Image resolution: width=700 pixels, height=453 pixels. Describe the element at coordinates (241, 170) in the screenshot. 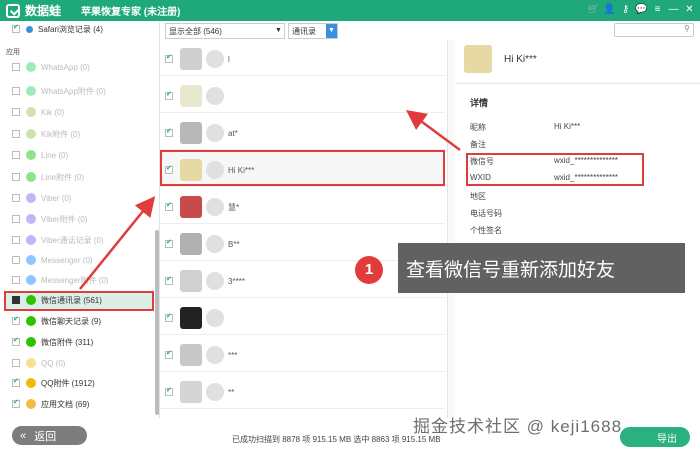

I see `contact-name: Hi Ki***` at that location.